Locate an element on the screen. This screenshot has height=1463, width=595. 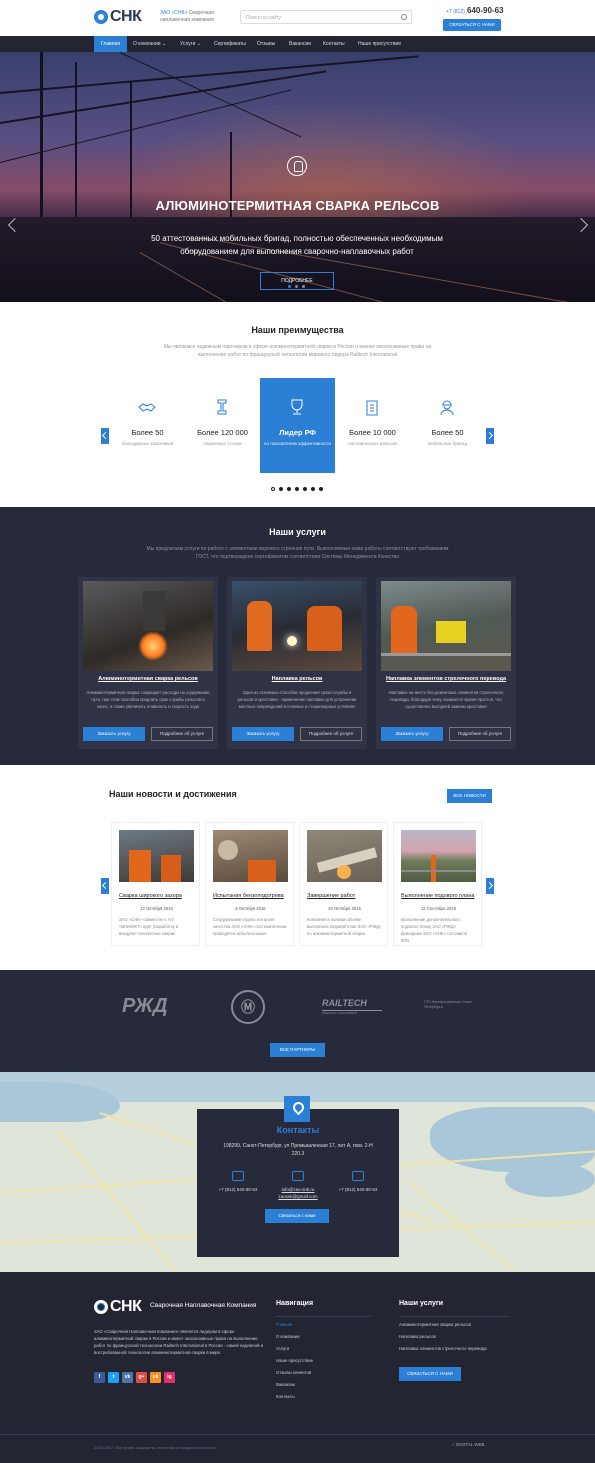
footer-service-link: Алюминотермитная сварка рельсов is located at coordinates (435, 1324).